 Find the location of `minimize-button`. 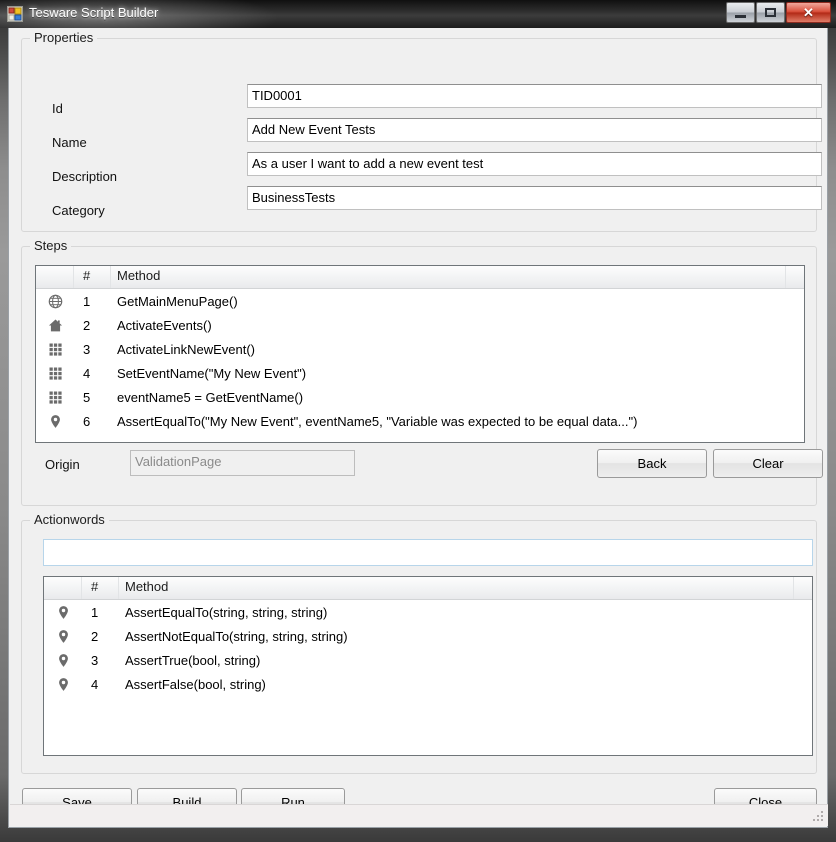

minimize-button is located at coordinates (740, 12).